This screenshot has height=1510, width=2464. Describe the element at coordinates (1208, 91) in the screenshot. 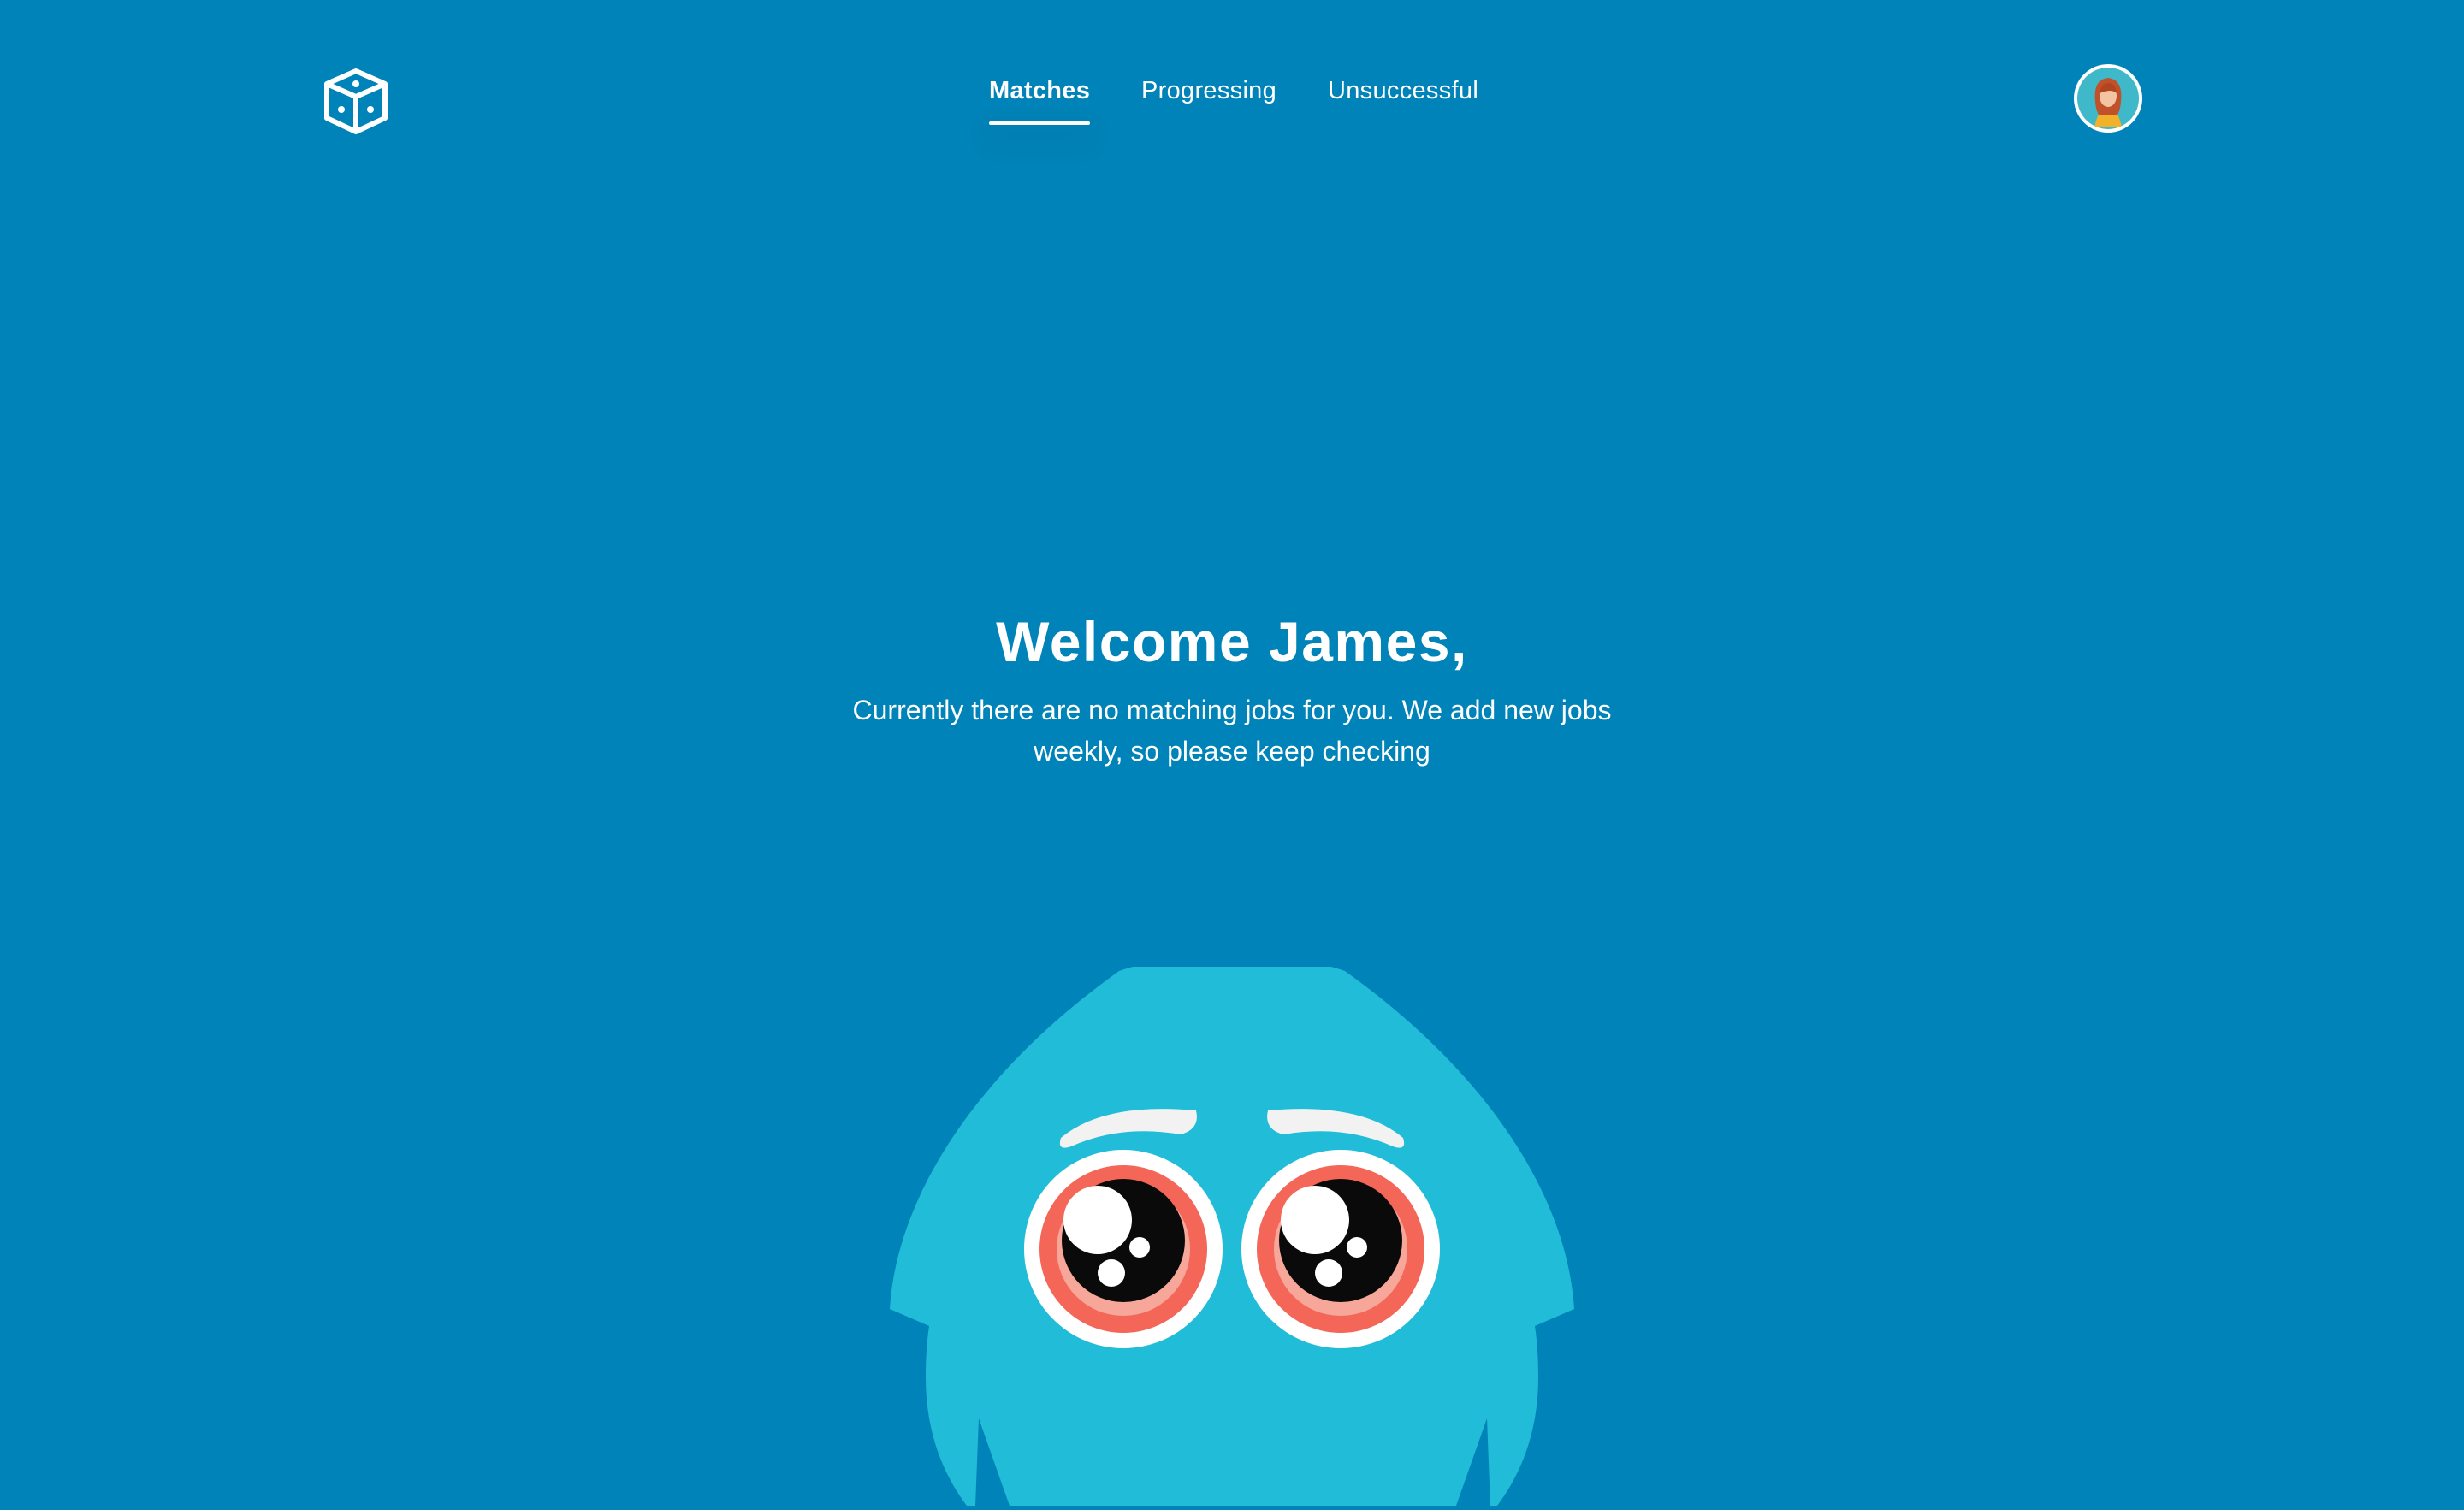

I see `tab-progressing: Progressing` at that location.